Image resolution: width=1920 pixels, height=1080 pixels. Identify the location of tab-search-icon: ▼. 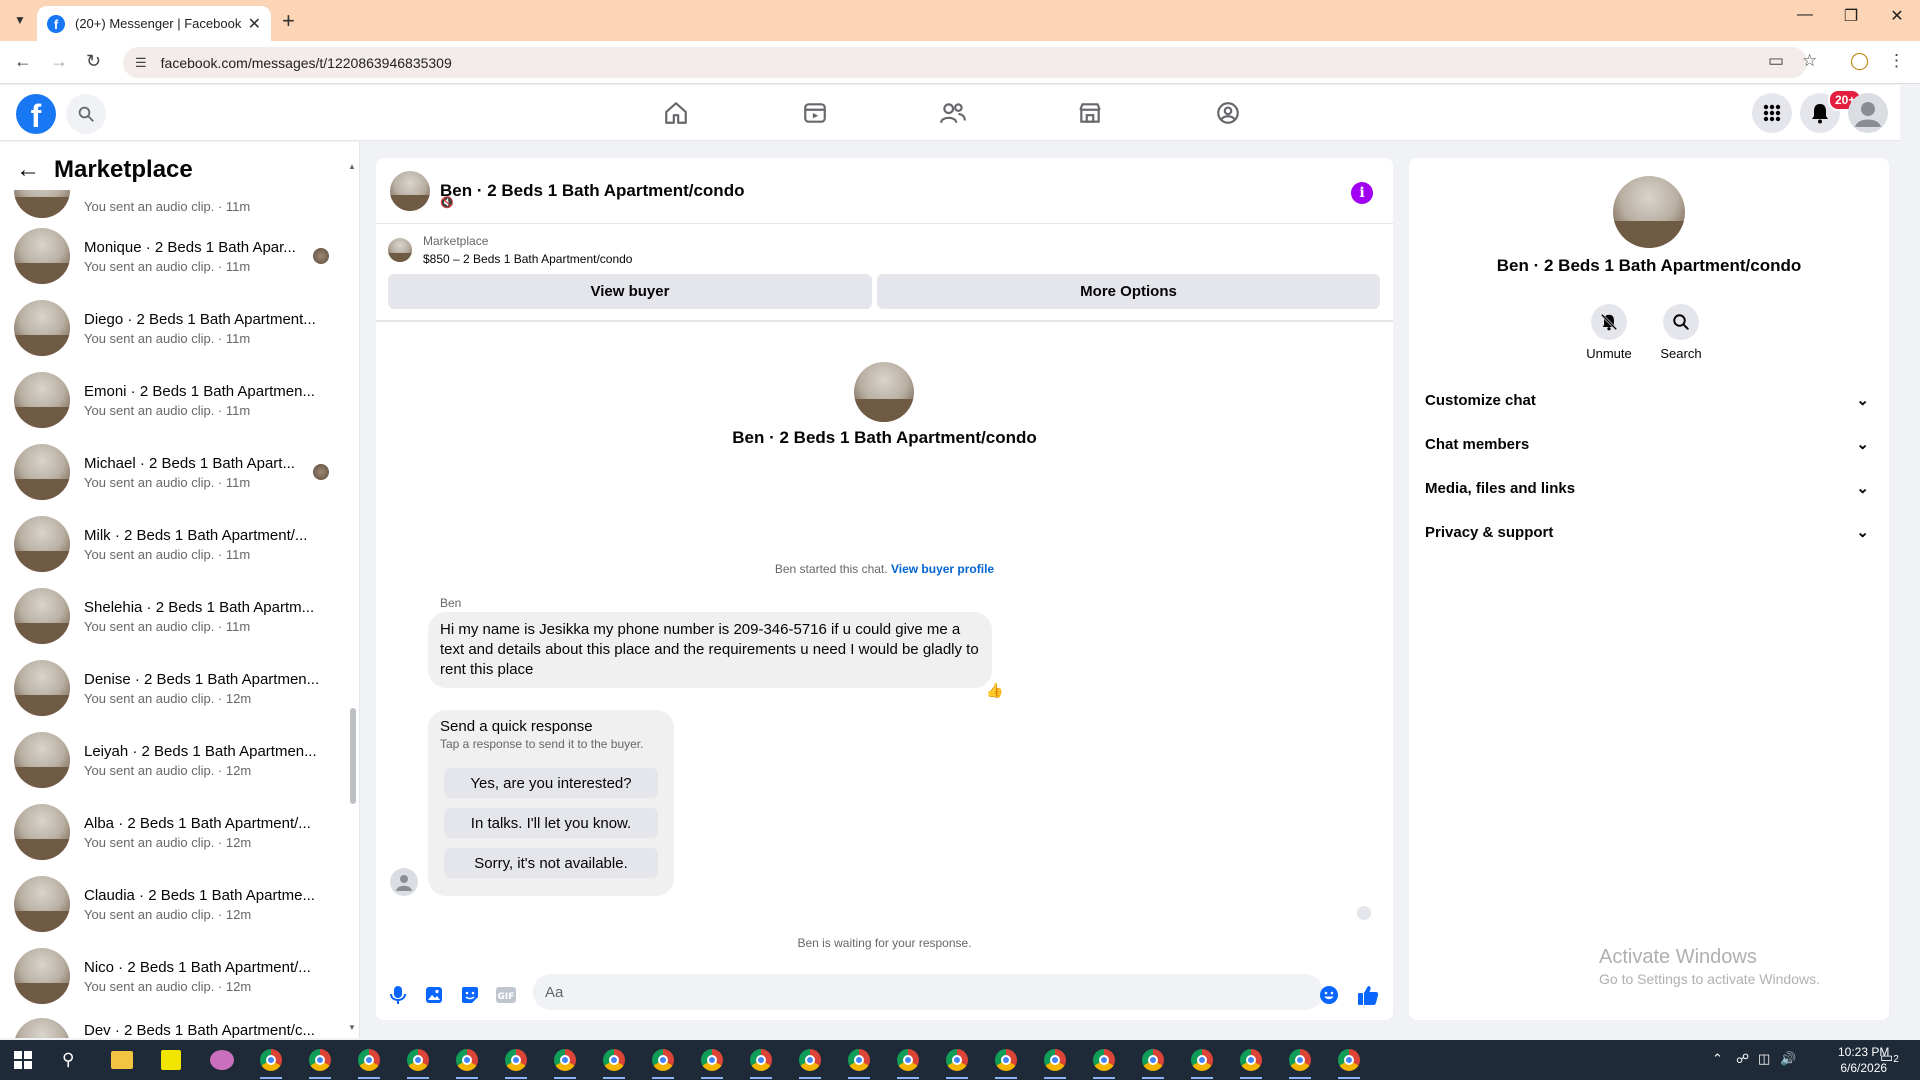
(20, 20).